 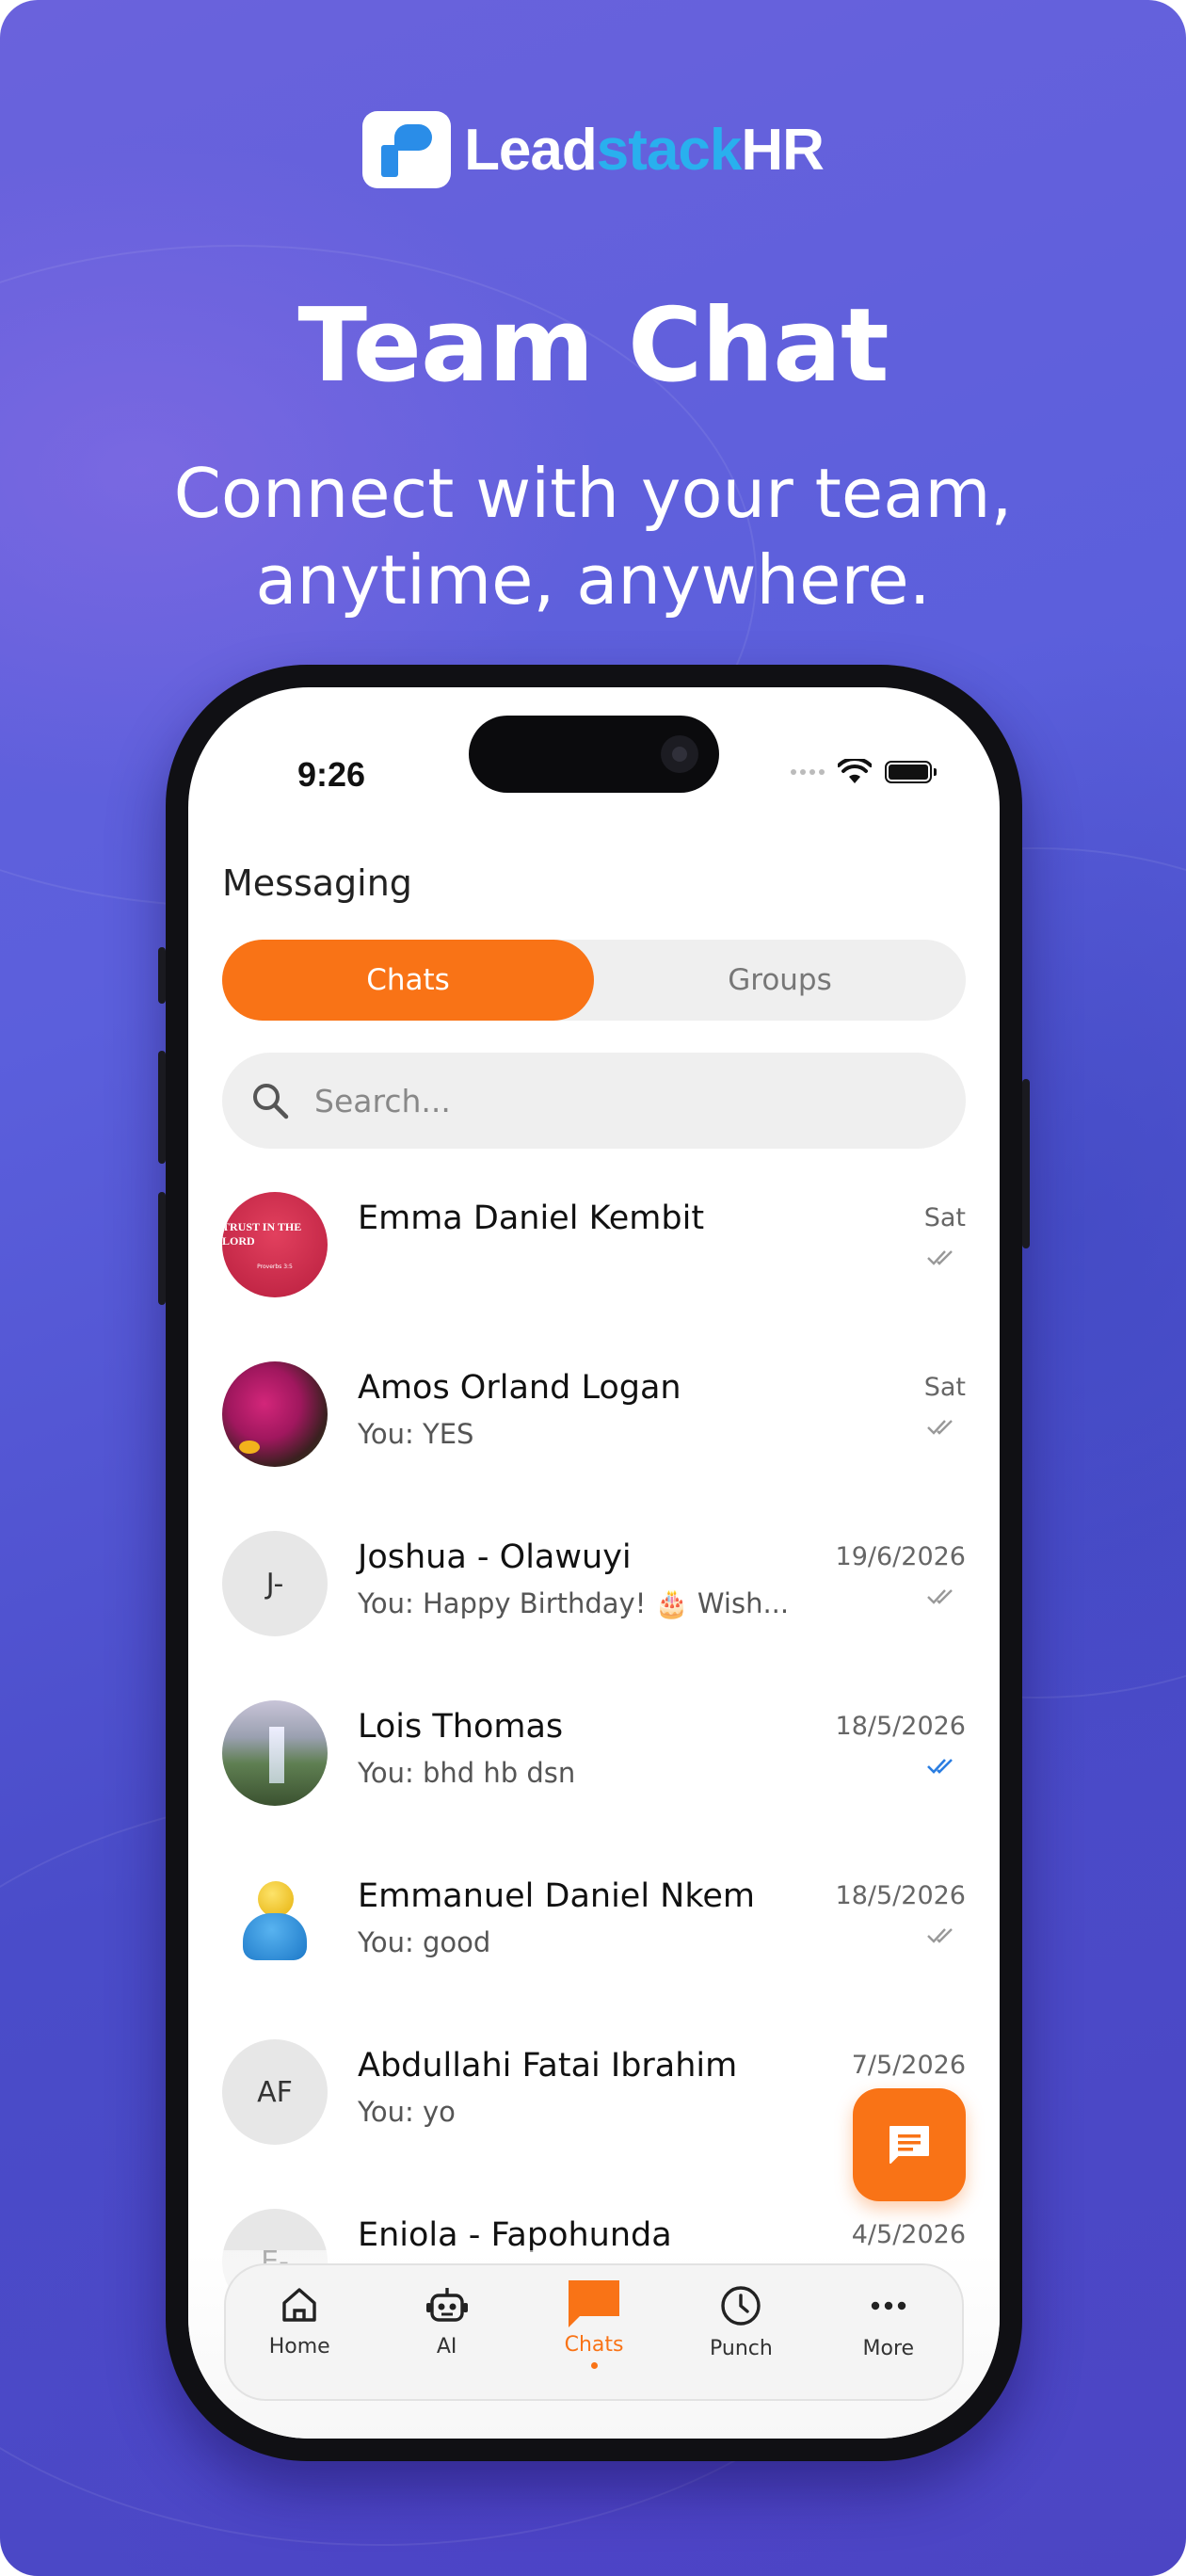 What do you see at coordinates (461, 1727) in the screenshot?
I see `contact-name: Lois Thomas` at bounding box center [461, 1727].